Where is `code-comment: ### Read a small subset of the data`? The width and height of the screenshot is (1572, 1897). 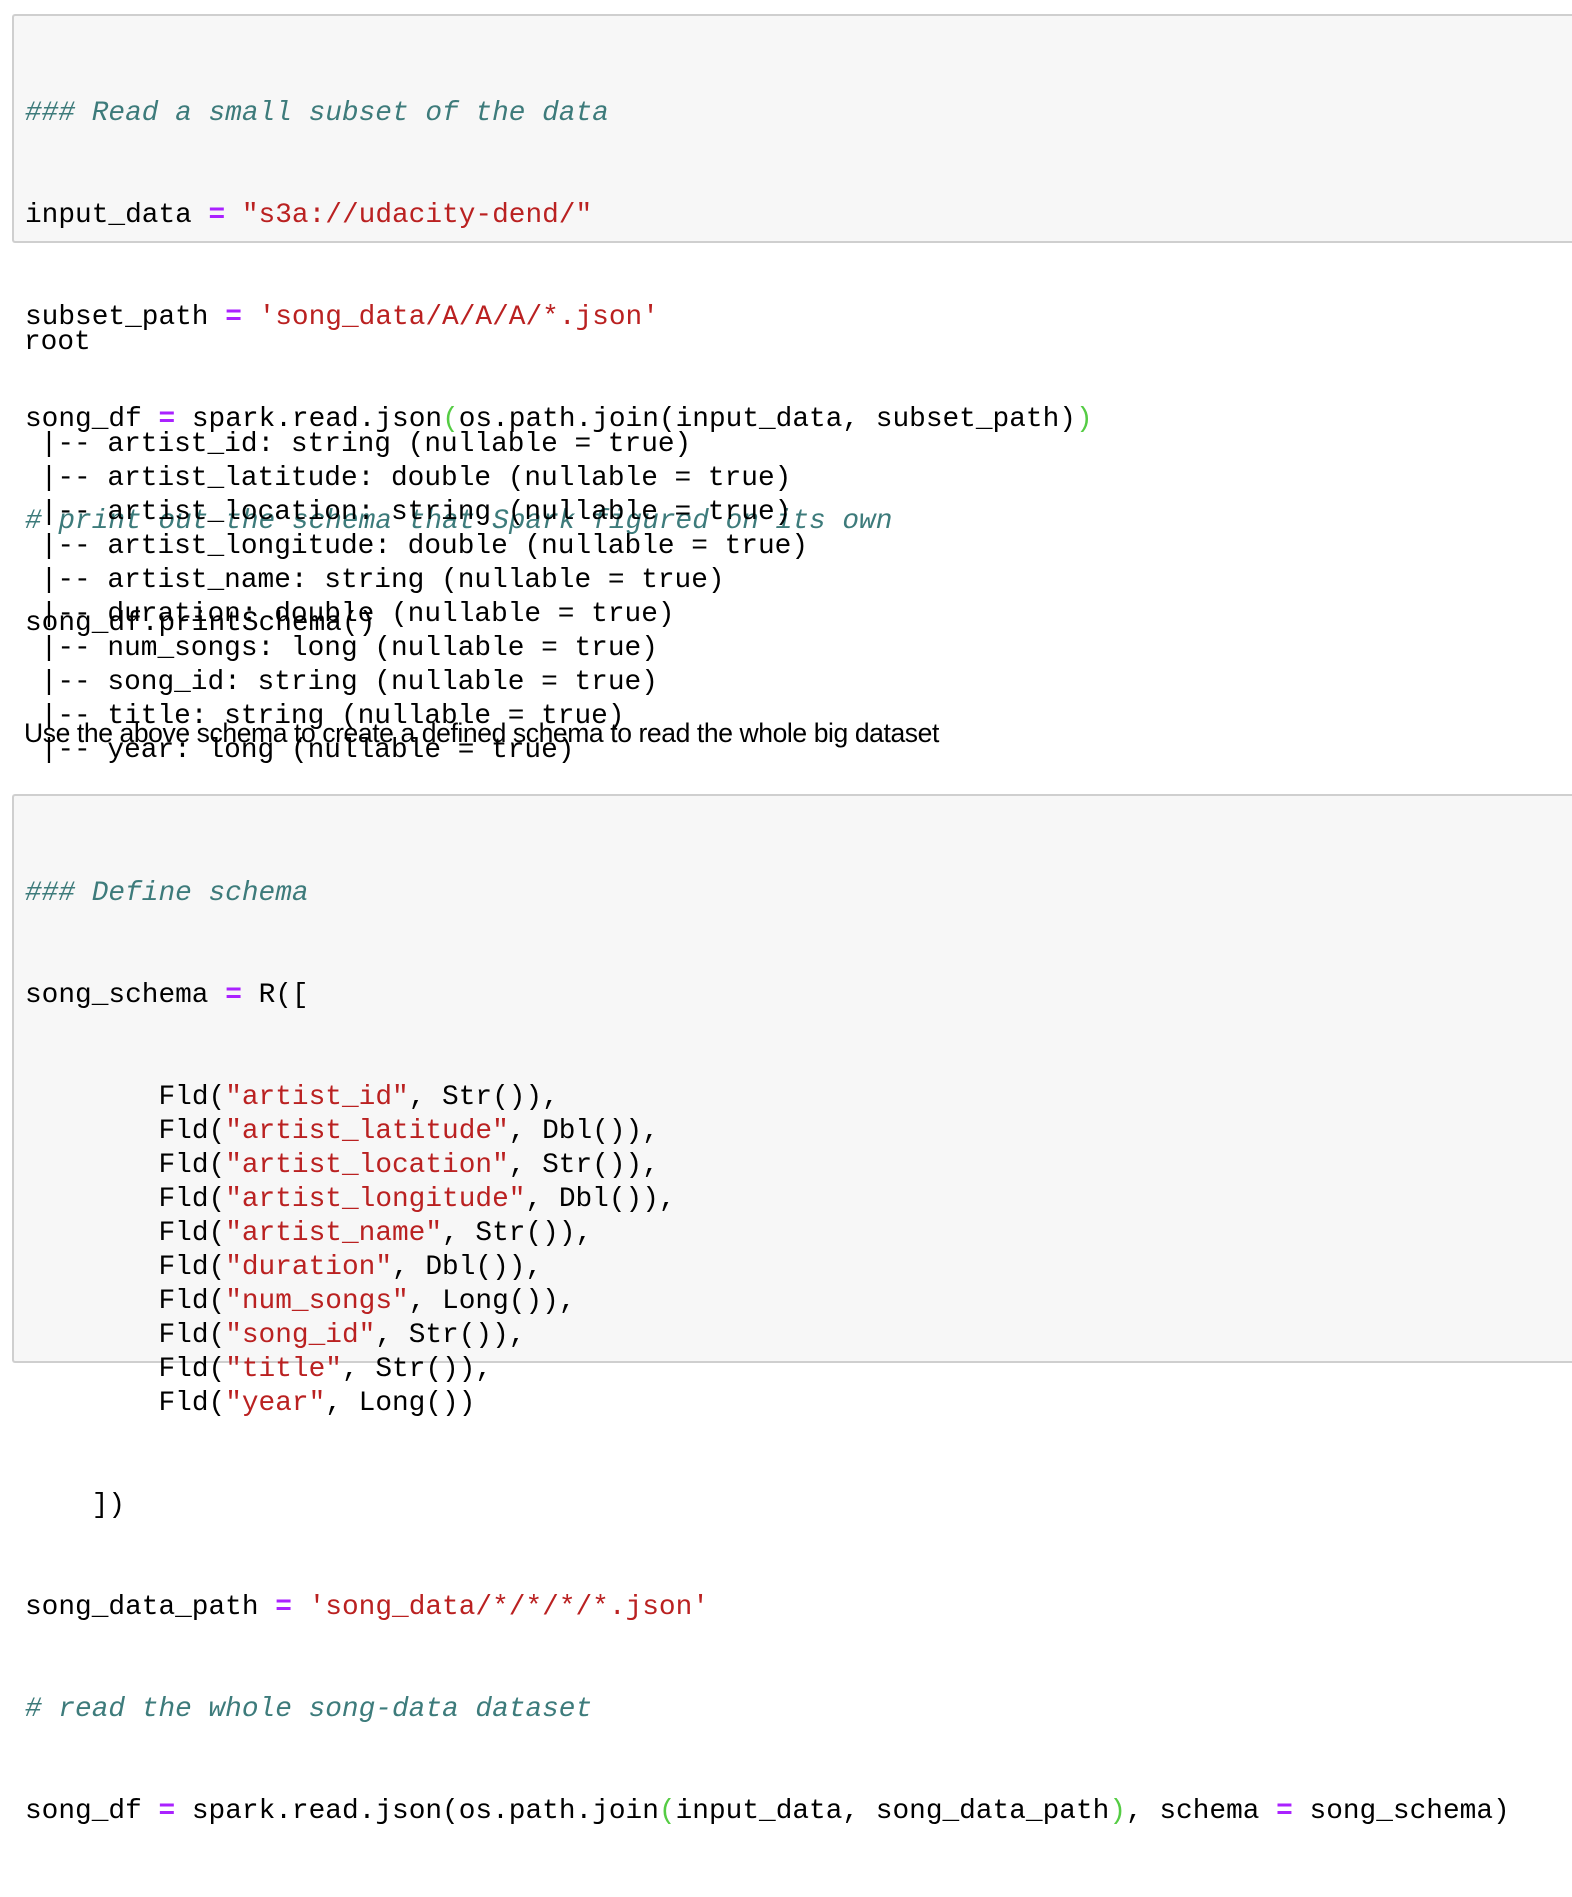
code-comment: ### Read a small subset of the data is located at coordinates (317, 113).